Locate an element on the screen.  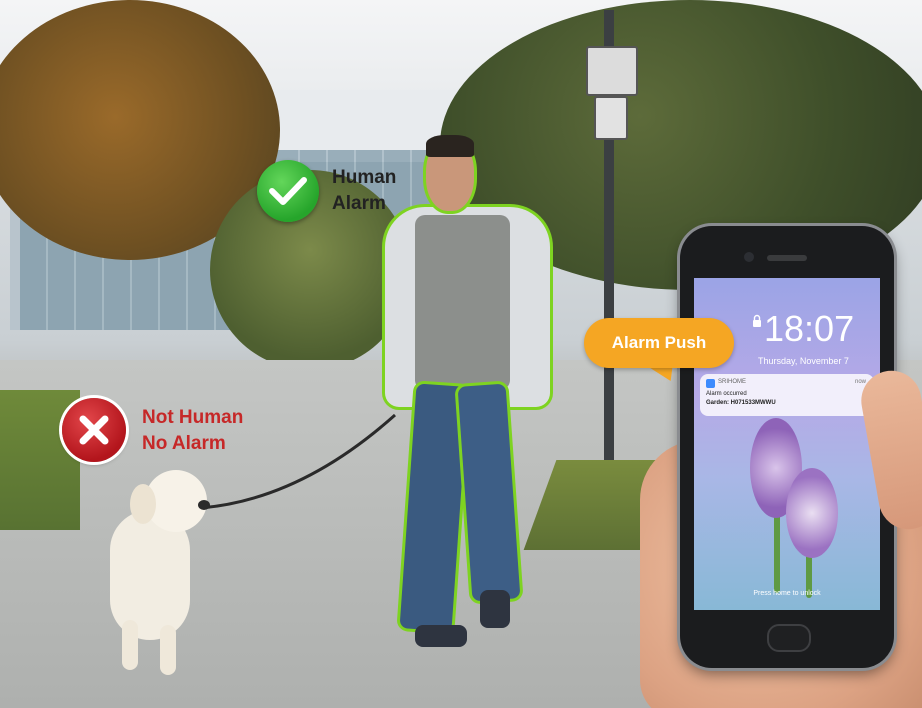
lock-date: Thursday, November 7 is located at coordinates (803, 361).